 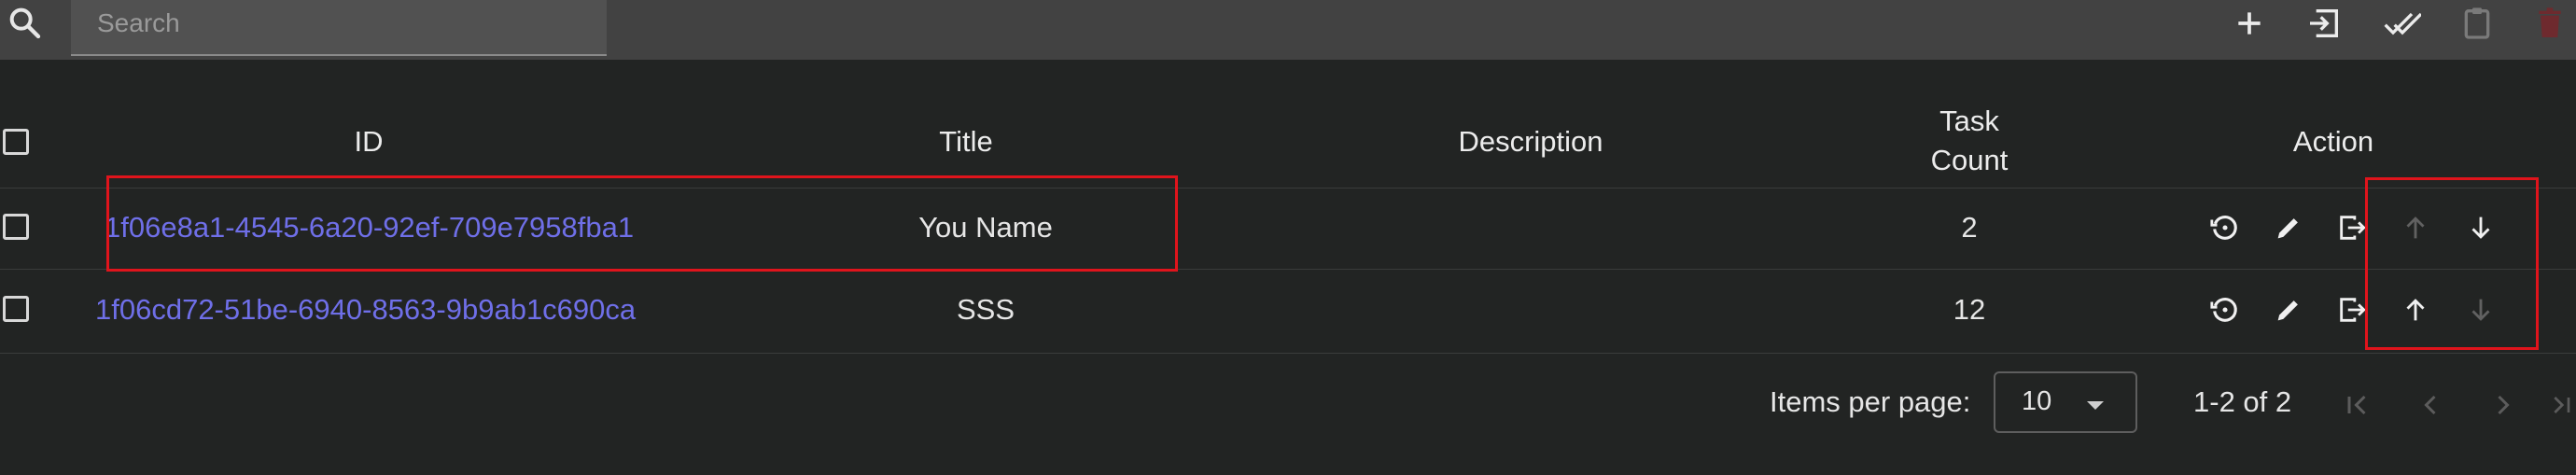 What do you see at coordinates (1288, 30) in the screenshot?
I see `toolbar` at bounding box center [1288, 30].